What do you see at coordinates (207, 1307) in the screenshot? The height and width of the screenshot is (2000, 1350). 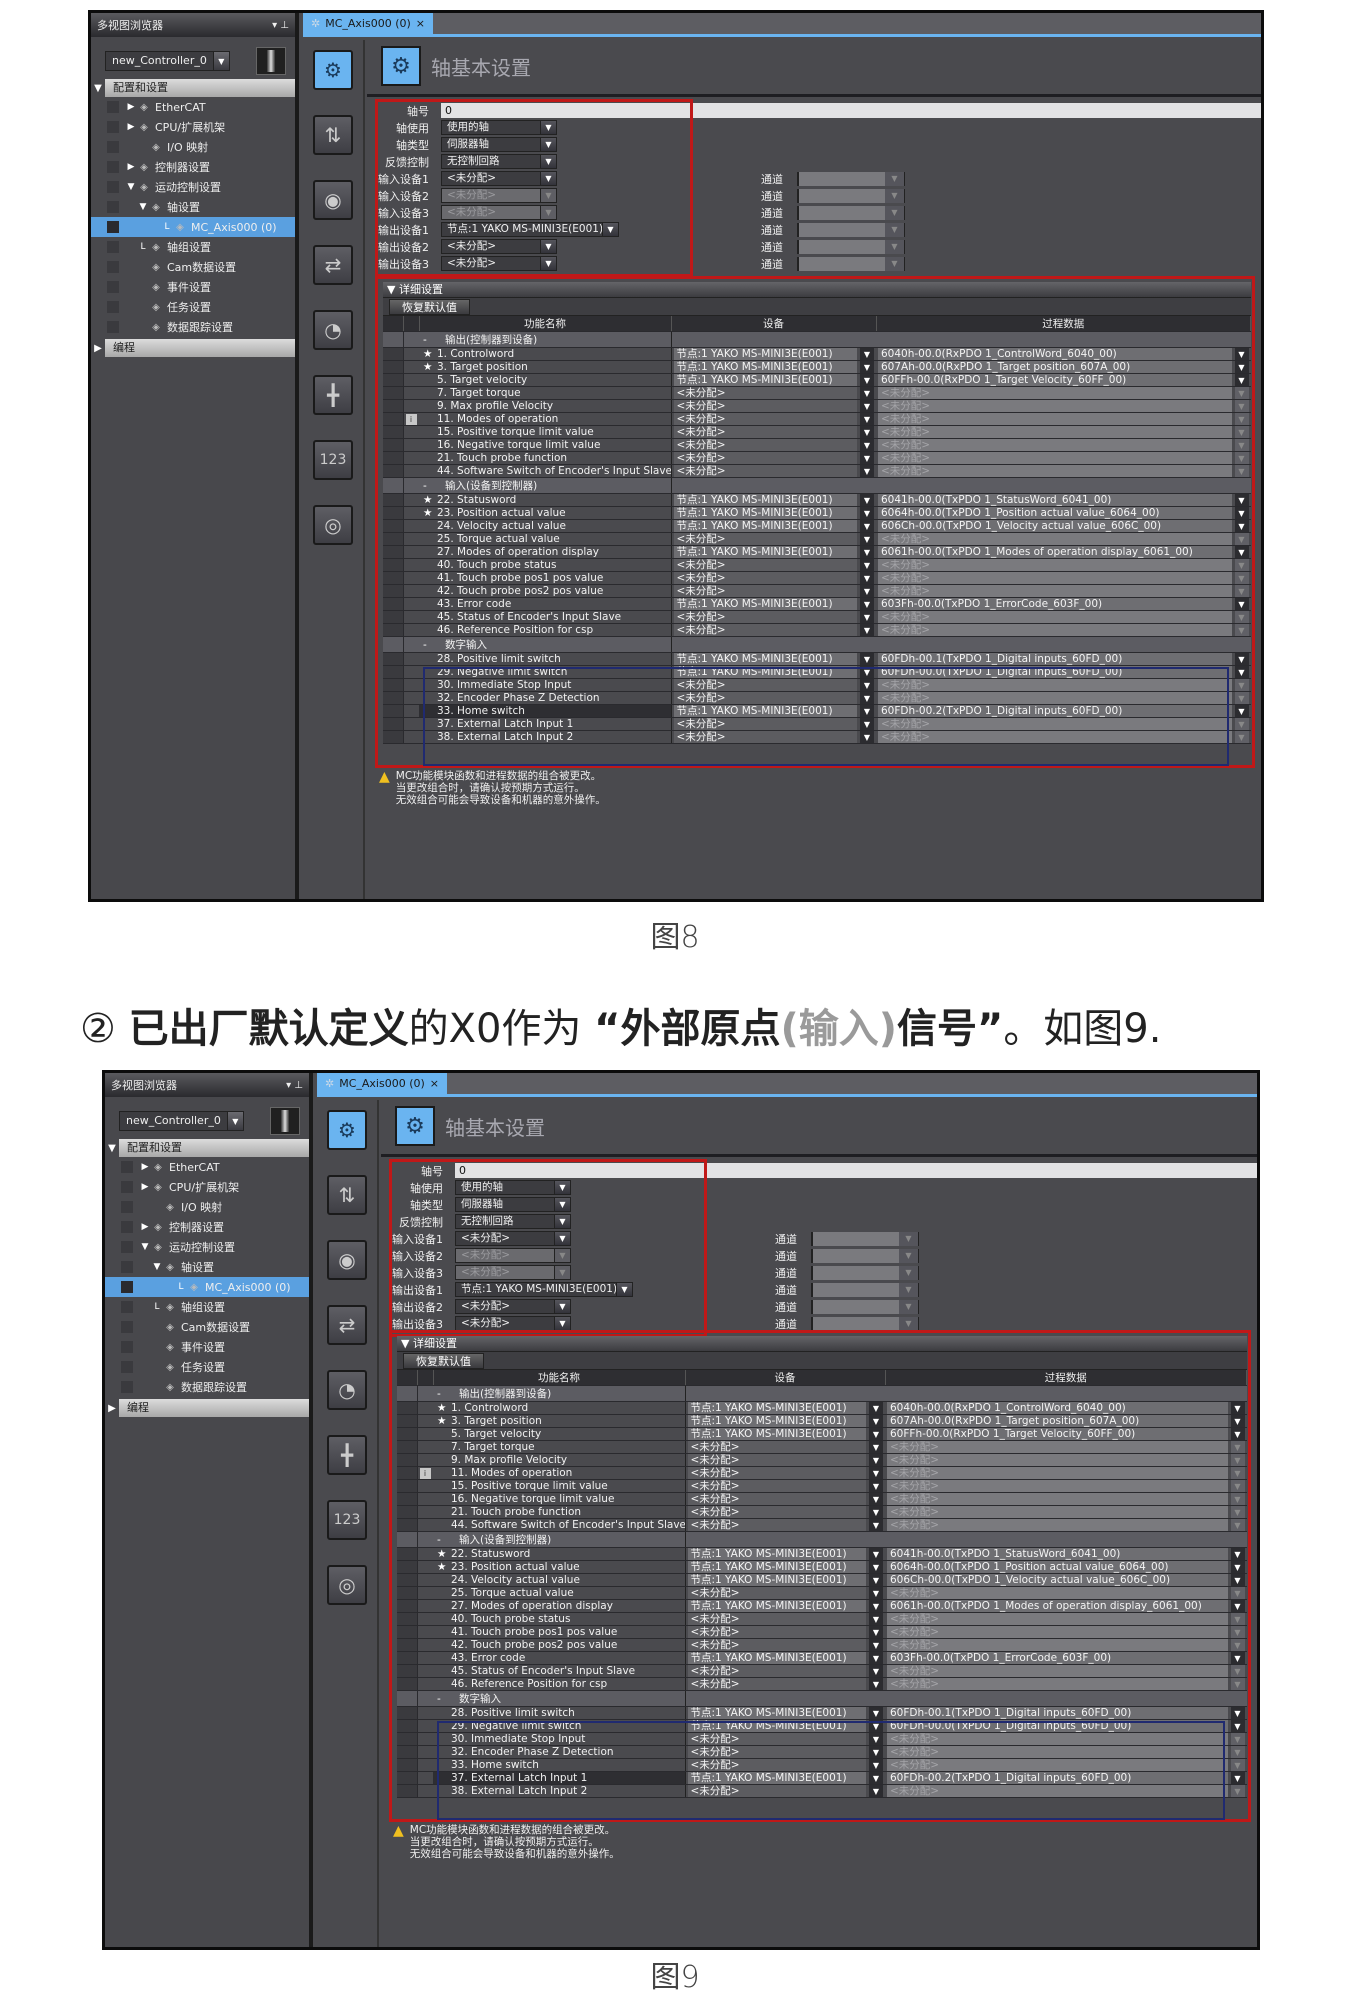 I see `tree-item: L ◈ 轴组设置` at bounding box center [207, 1307].